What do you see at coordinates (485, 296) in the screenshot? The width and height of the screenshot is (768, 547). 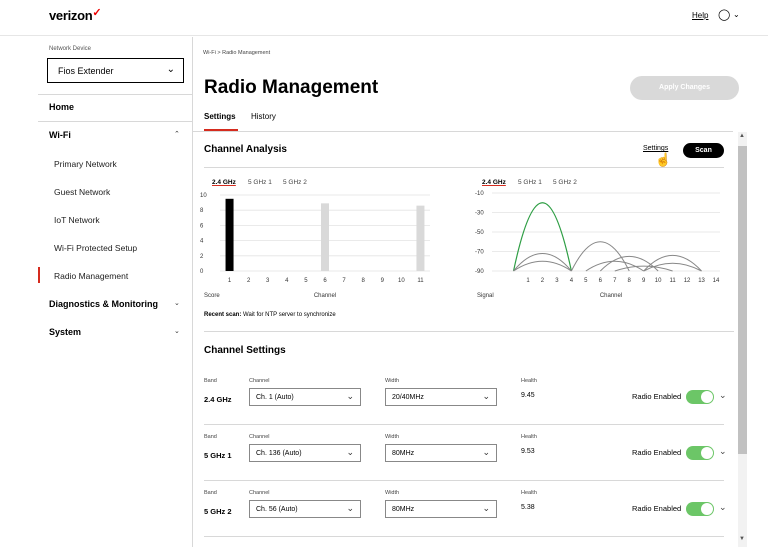 I see `y-axis-label: Signal` at bounding box center [485, 296].